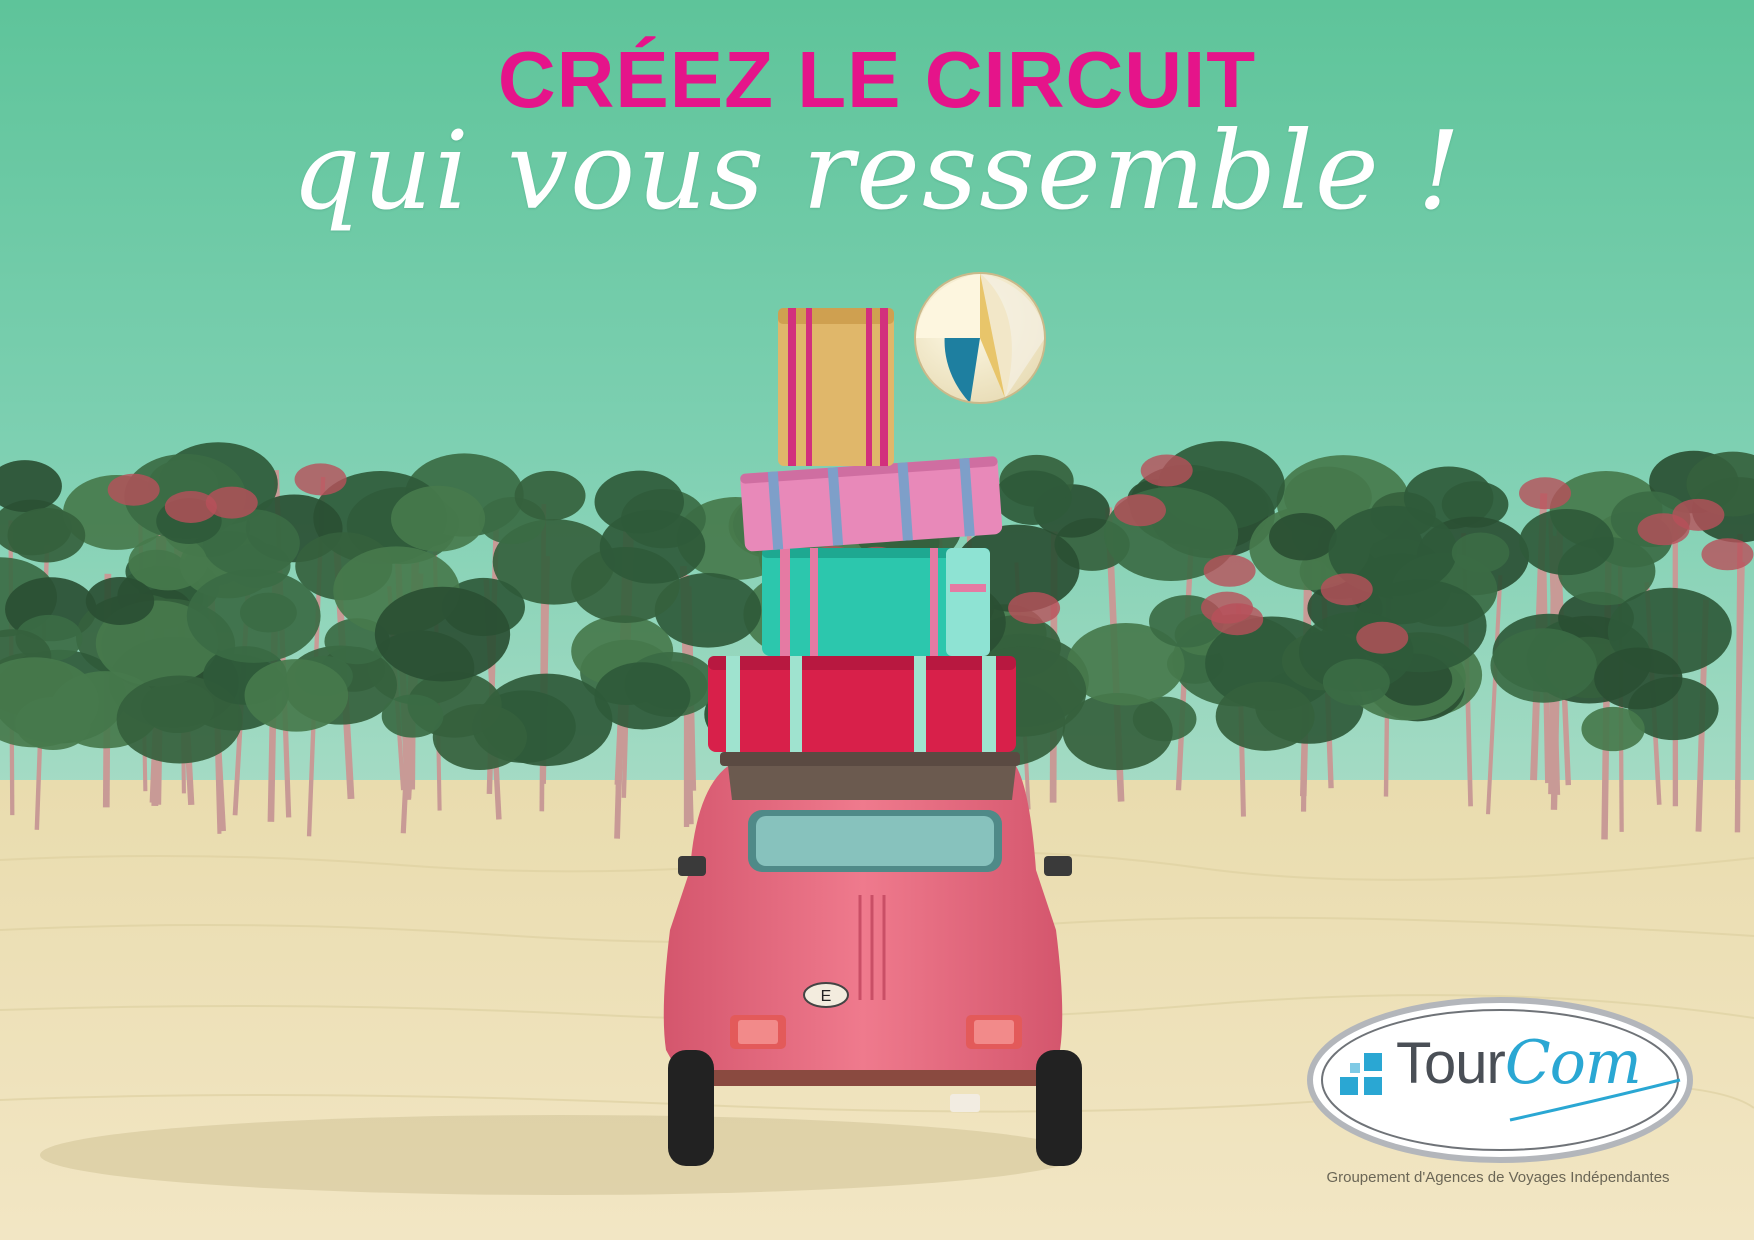  I want to click on headline-line2: qui vous ressemble !, so click(877, 171).